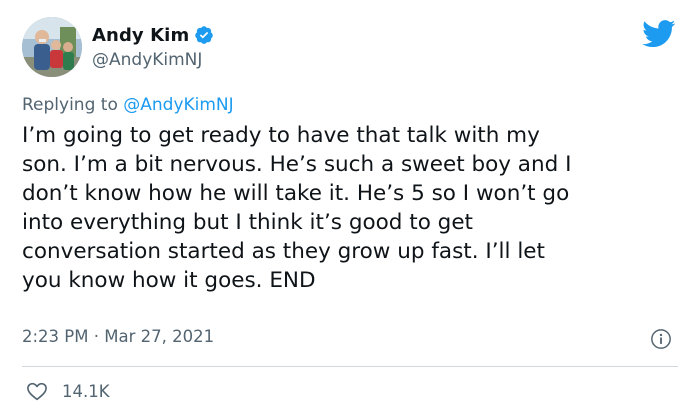 This screenshot has height=419, width=700. I want to click on verified-badge-icon, so click(204, 35).